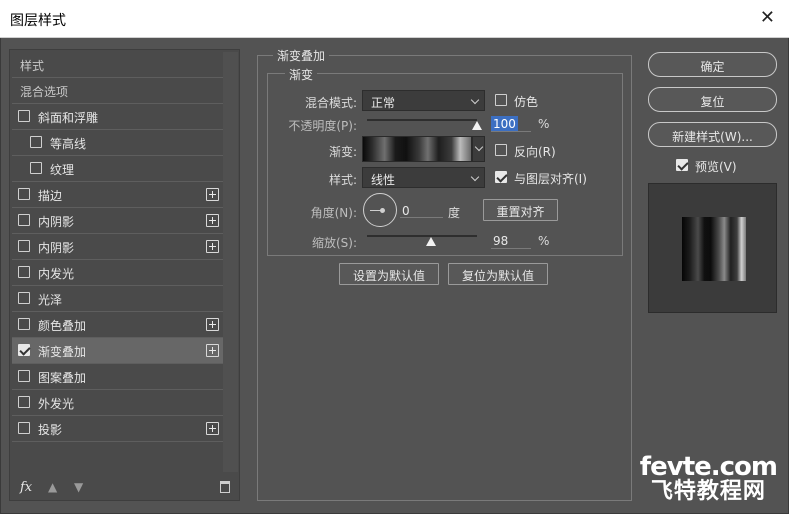  What do you see at coordinates (225, 487) in the screenshot?
I see `trash-icon` at bounding box center [225, 487].